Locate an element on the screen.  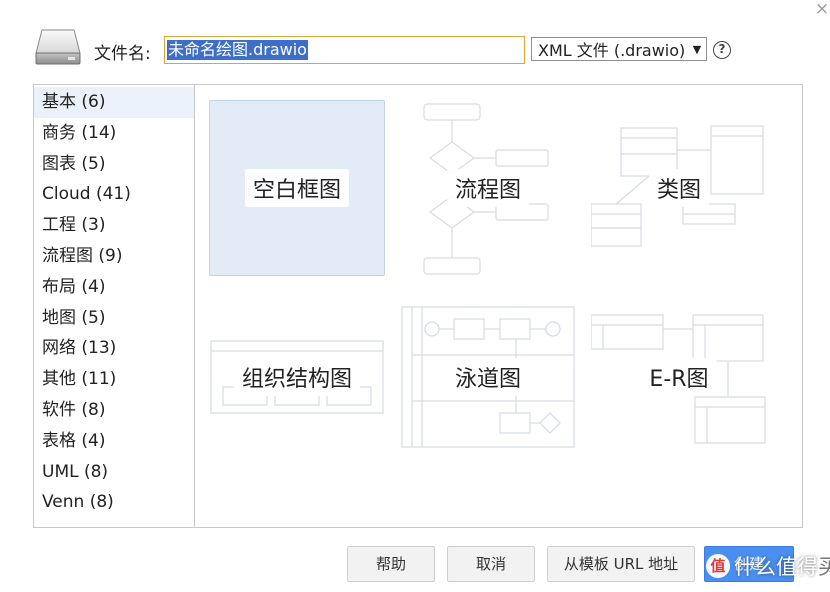
template-swimlane: 泳道图 is located at coordinates (488, 377).